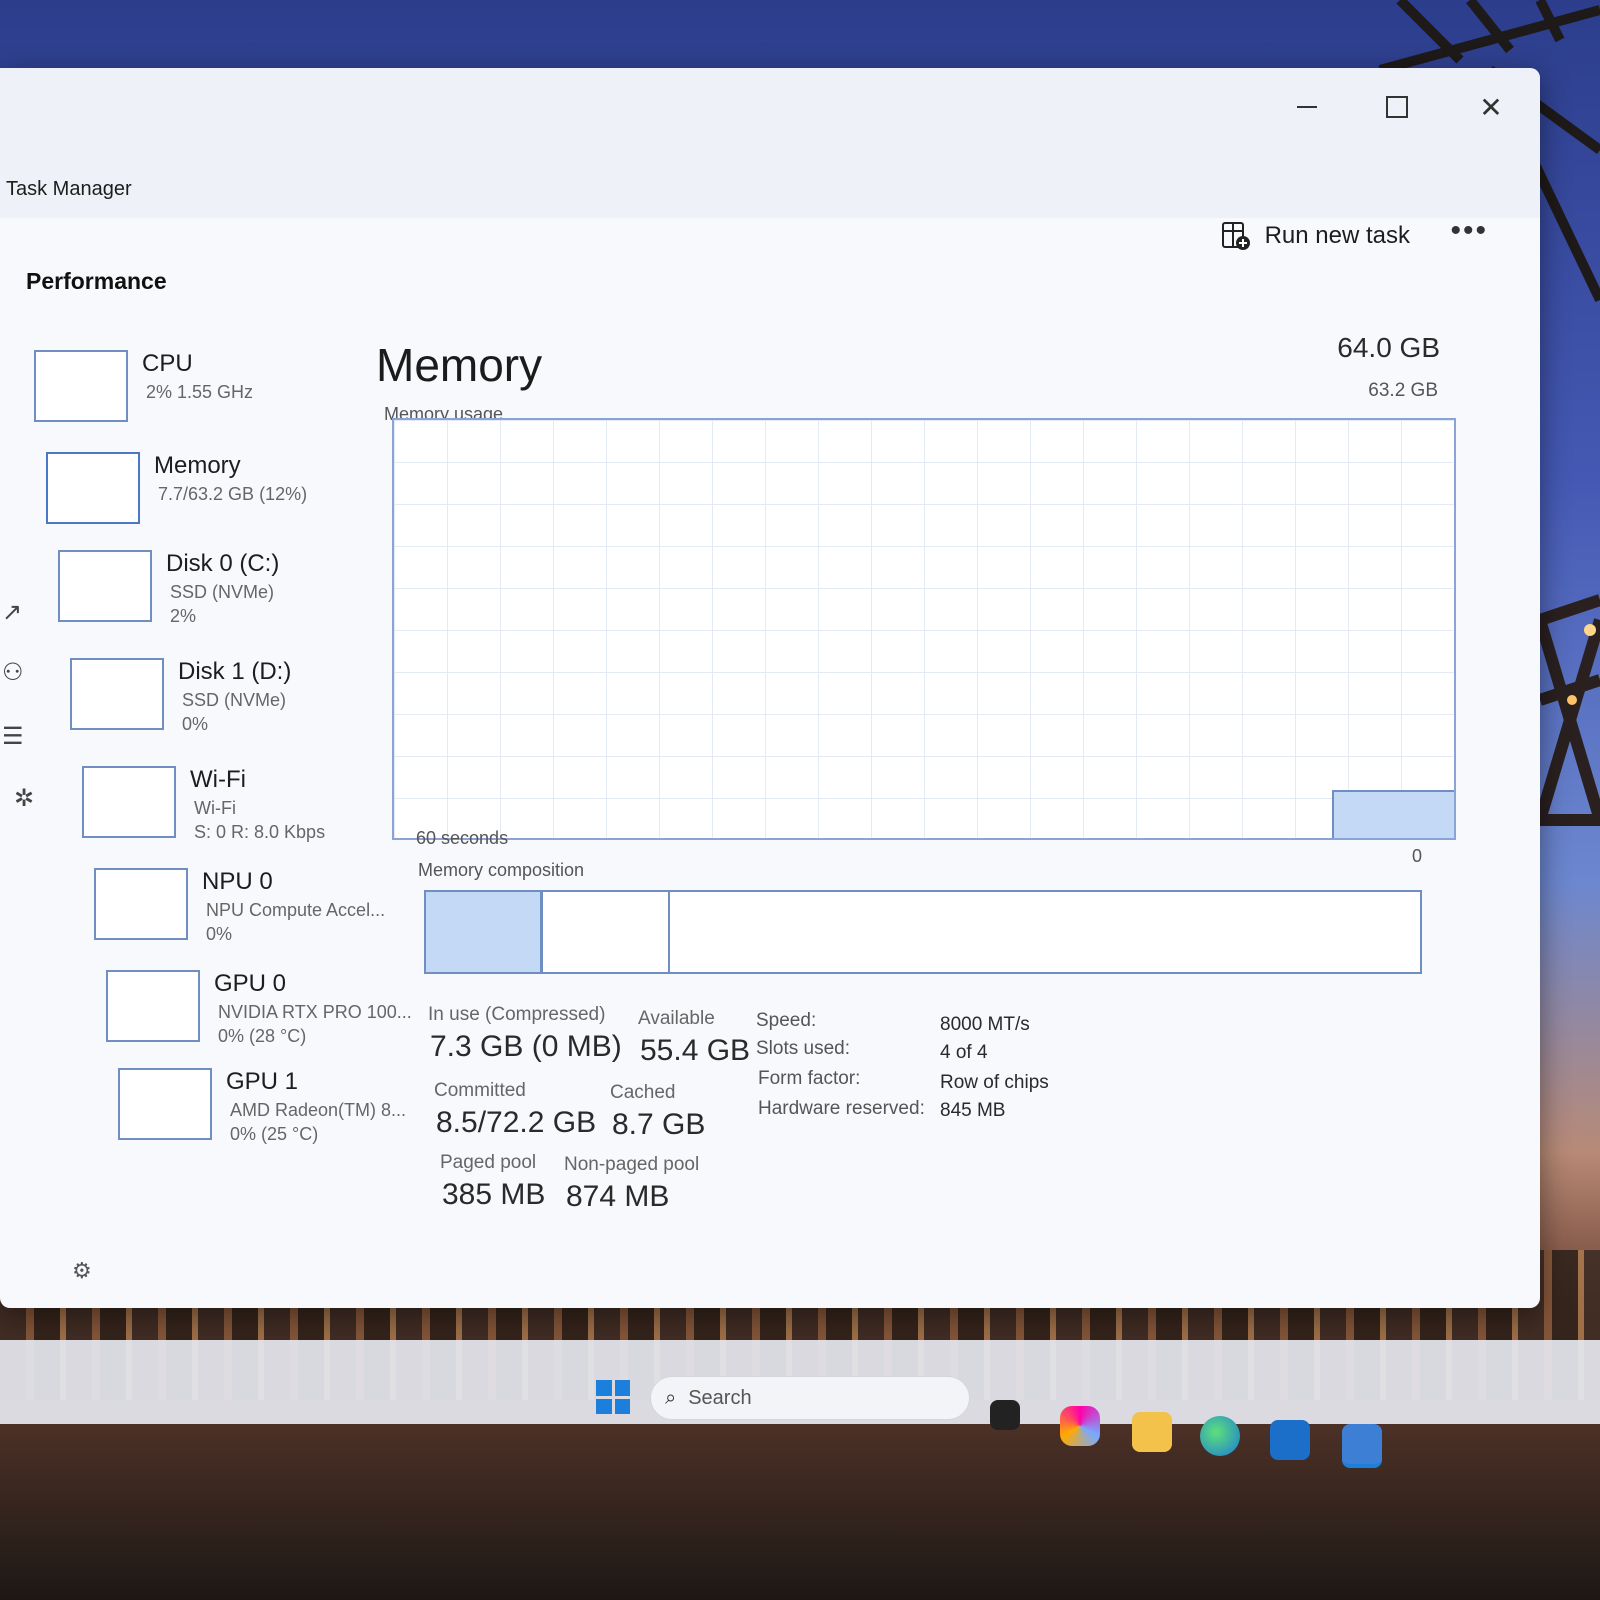 Image resolution: width=1600 pixels, height=1600 pixels. I want to click on run-new-task-button: Run new task, so click(1315, 236).